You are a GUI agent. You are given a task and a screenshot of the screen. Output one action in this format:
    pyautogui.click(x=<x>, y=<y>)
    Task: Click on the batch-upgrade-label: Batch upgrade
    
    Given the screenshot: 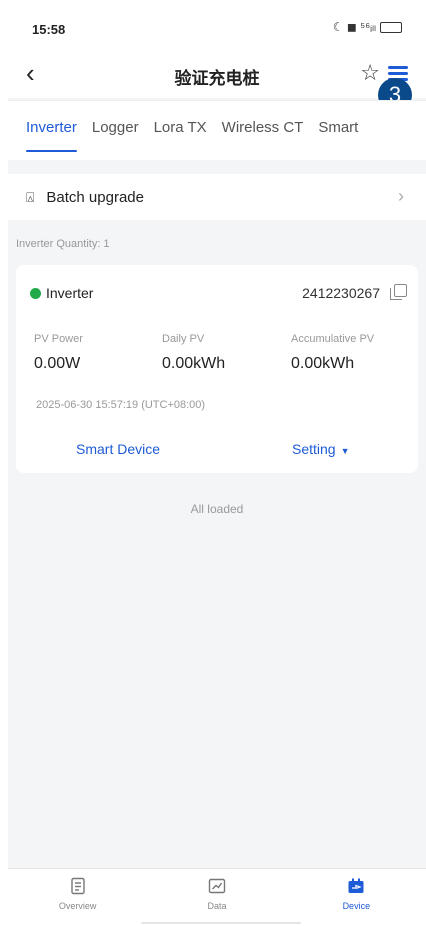 What is the action you would take?
    pyautogui.click(x=95, y=197)
    